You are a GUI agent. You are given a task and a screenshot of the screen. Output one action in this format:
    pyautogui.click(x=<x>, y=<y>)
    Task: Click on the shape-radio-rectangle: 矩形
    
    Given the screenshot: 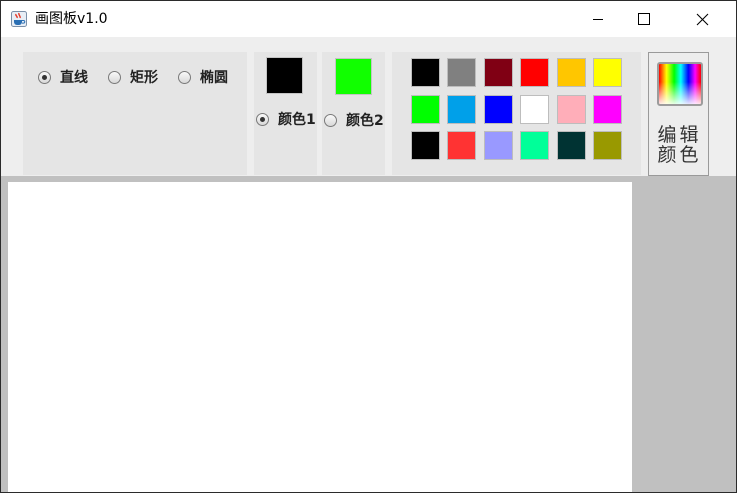 What is the action you would take?
    pyautogui.click(x=133, y=77)
    